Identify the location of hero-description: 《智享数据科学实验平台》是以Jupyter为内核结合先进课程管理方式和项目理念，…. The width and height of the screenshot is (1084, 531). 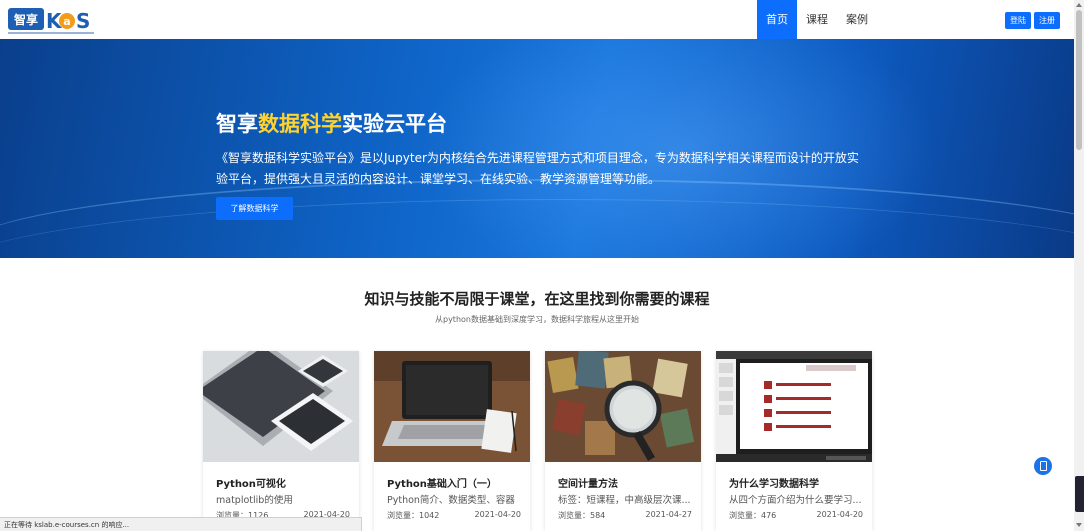
(537, 168).